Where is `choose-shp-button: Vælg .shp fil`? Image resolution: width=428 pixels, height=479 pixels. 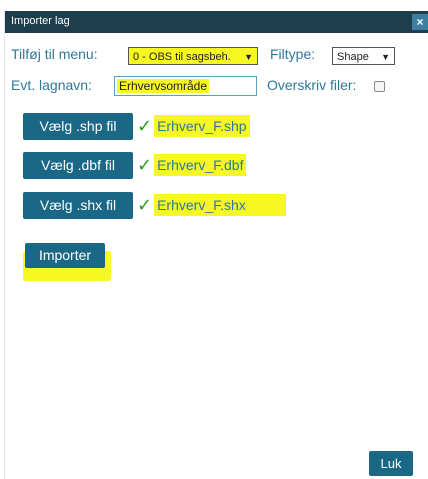
choose-shp-button: Vælg .shp fil is located at coordinates (78, 126).